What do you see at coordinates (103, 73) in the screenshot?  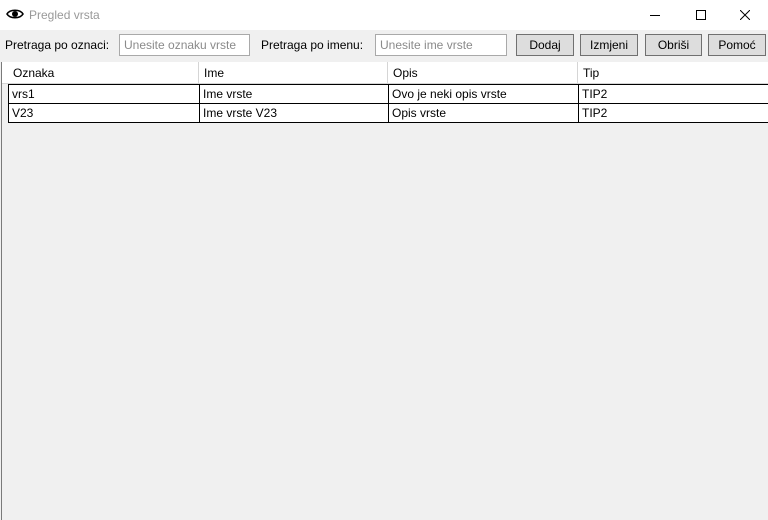 I see `column-header-oznaka: Oznaka` at bounding box center [103, 73].